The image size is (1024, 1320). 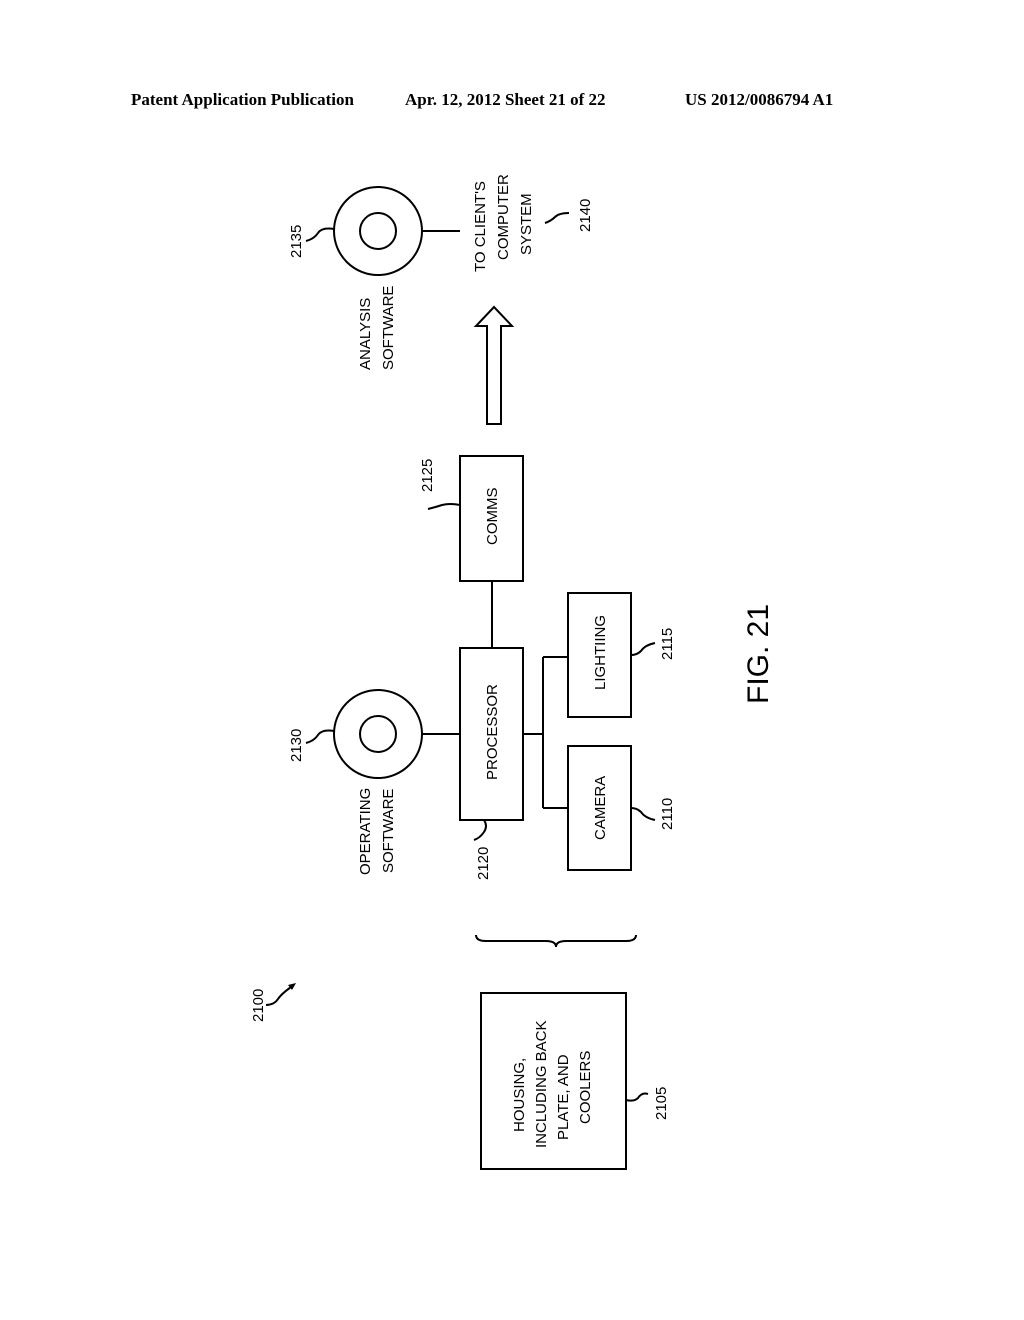 What do you see at coordinates (600, 652) in the screenshot?
I see `lighting-label: LIGHTIING` at bounding box center [600, 652].